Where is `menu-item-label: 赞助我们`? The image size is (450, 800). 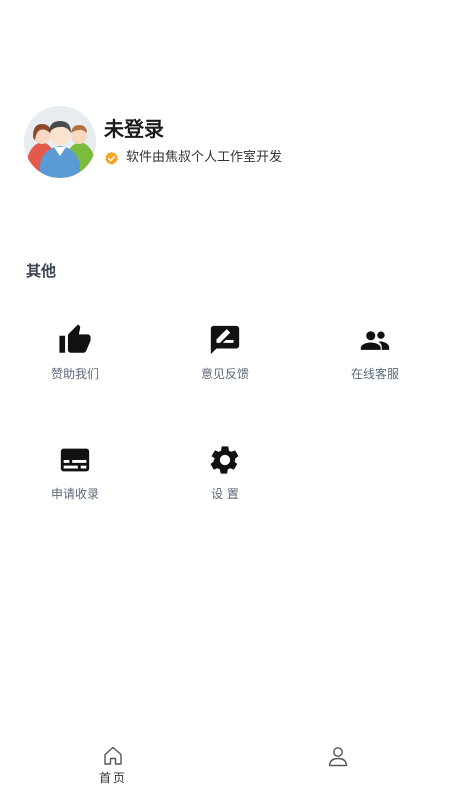
menu-item-label: 赞助我们 is located at coordinates (74, 374).